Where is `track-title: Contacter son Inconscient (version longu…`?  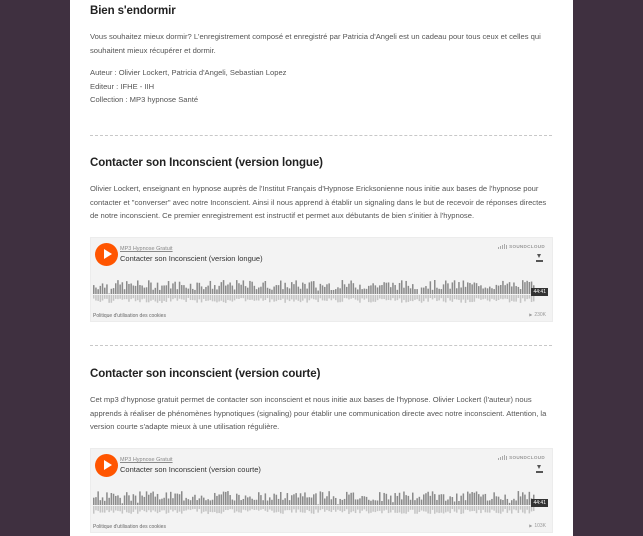
track-title: Contacter son Inconscient (version longu… is located at coordinates (191, 258).